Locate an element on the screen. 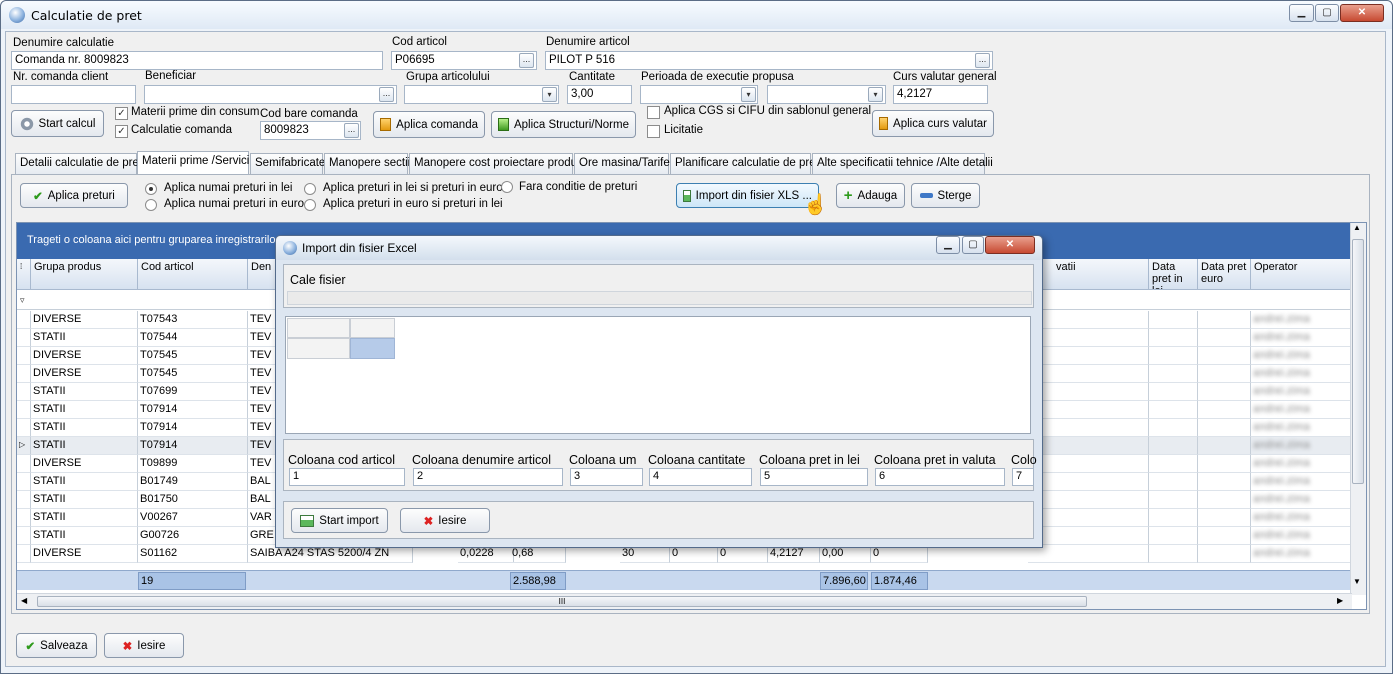  scroll-up-arrow: ▲ is located at coordinates (1357, 227).